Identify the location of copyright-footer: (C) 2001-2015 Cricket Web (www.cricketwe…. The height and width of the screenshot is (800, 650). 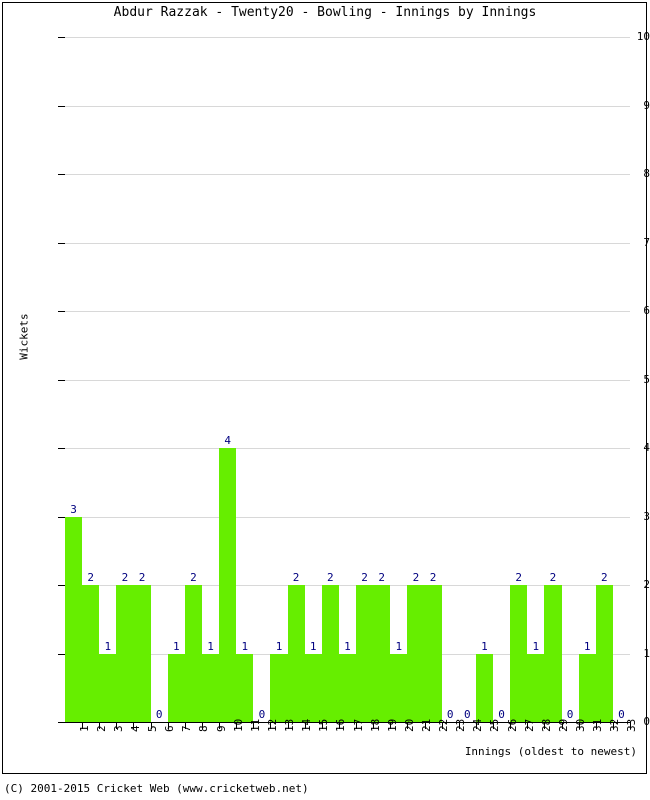
(156, 788).